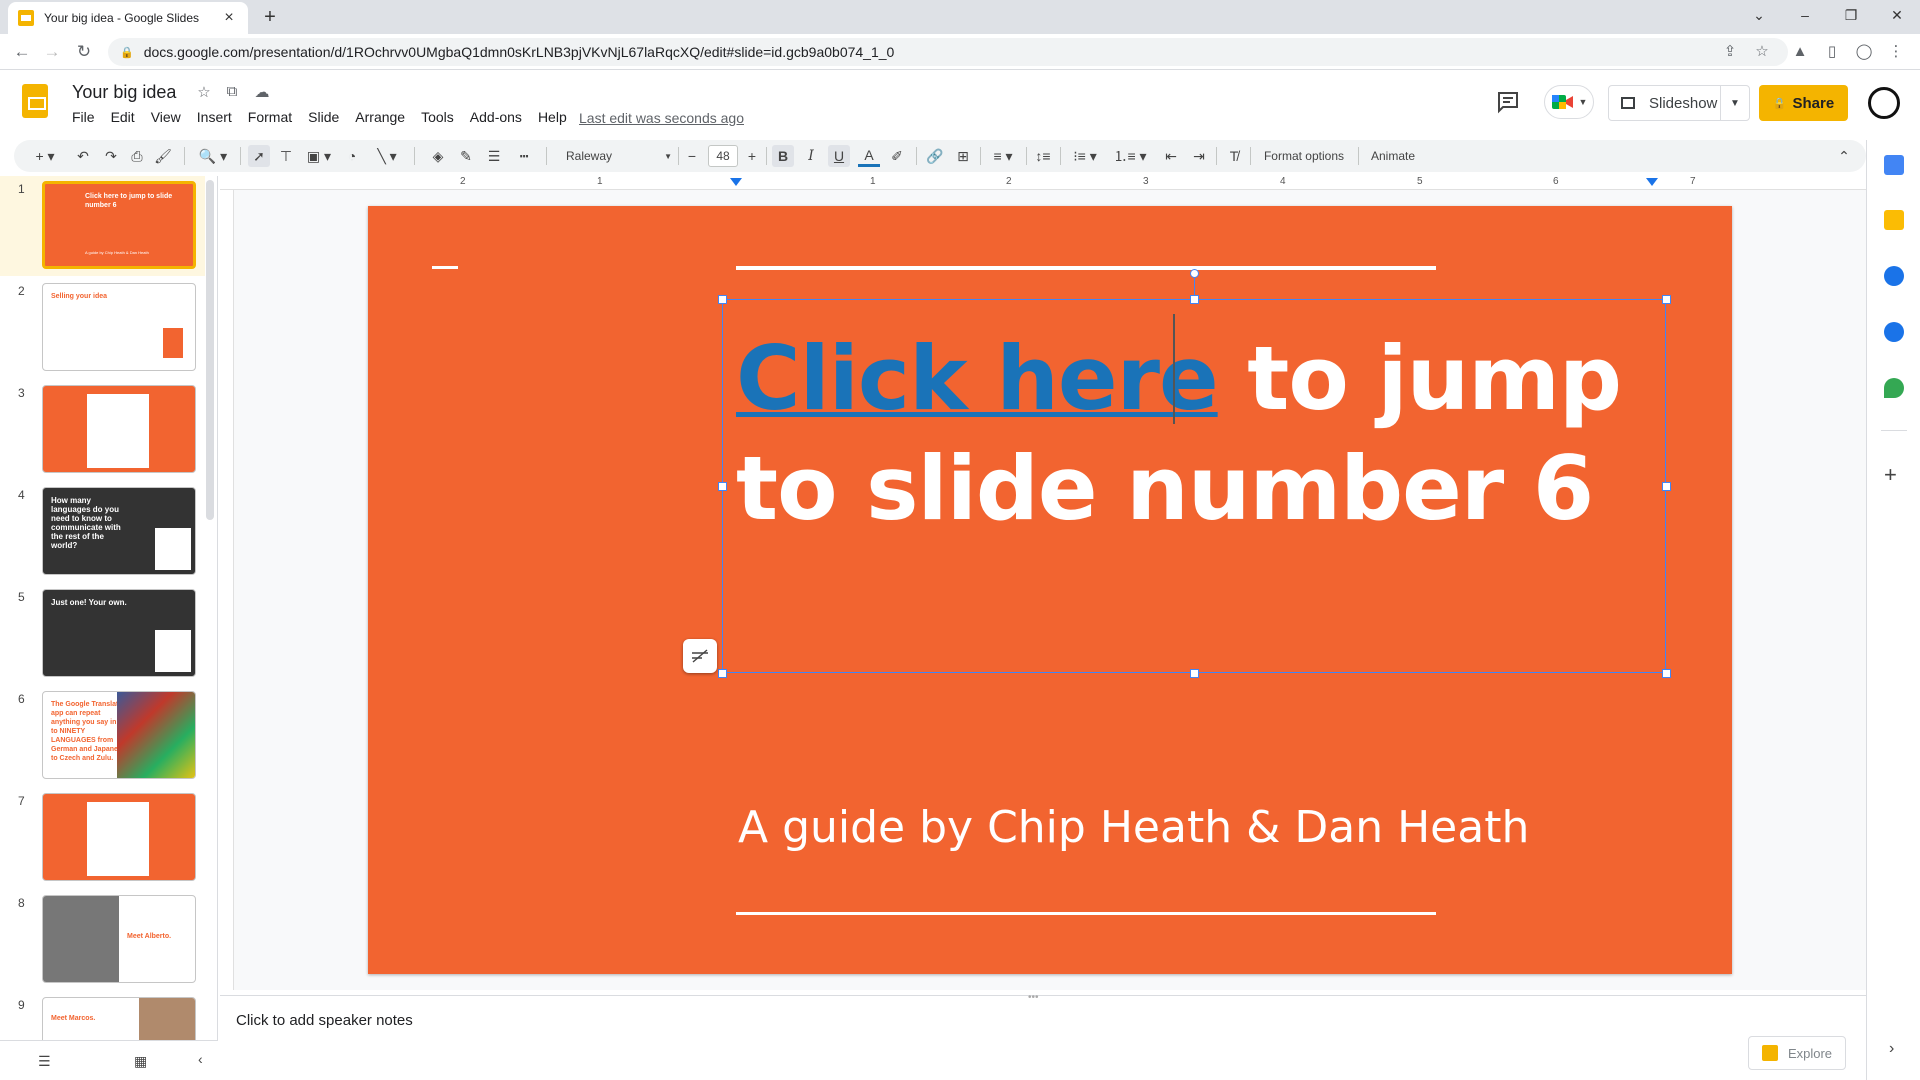  Describe the element at coordinates (1730, 52) in the screenshot. I see `share-page-icon: ⇪` at that location.